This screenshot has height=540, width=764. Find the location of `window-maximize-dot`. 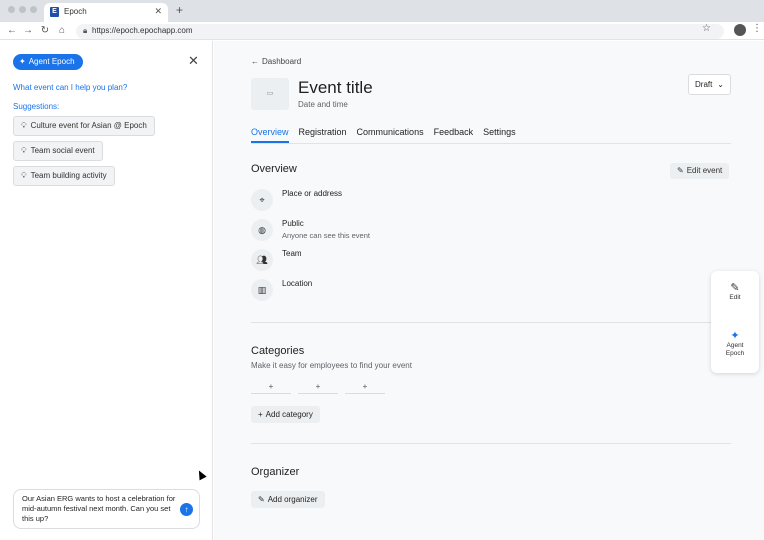

window-maximize-dot is located at coordinates (33, 9).